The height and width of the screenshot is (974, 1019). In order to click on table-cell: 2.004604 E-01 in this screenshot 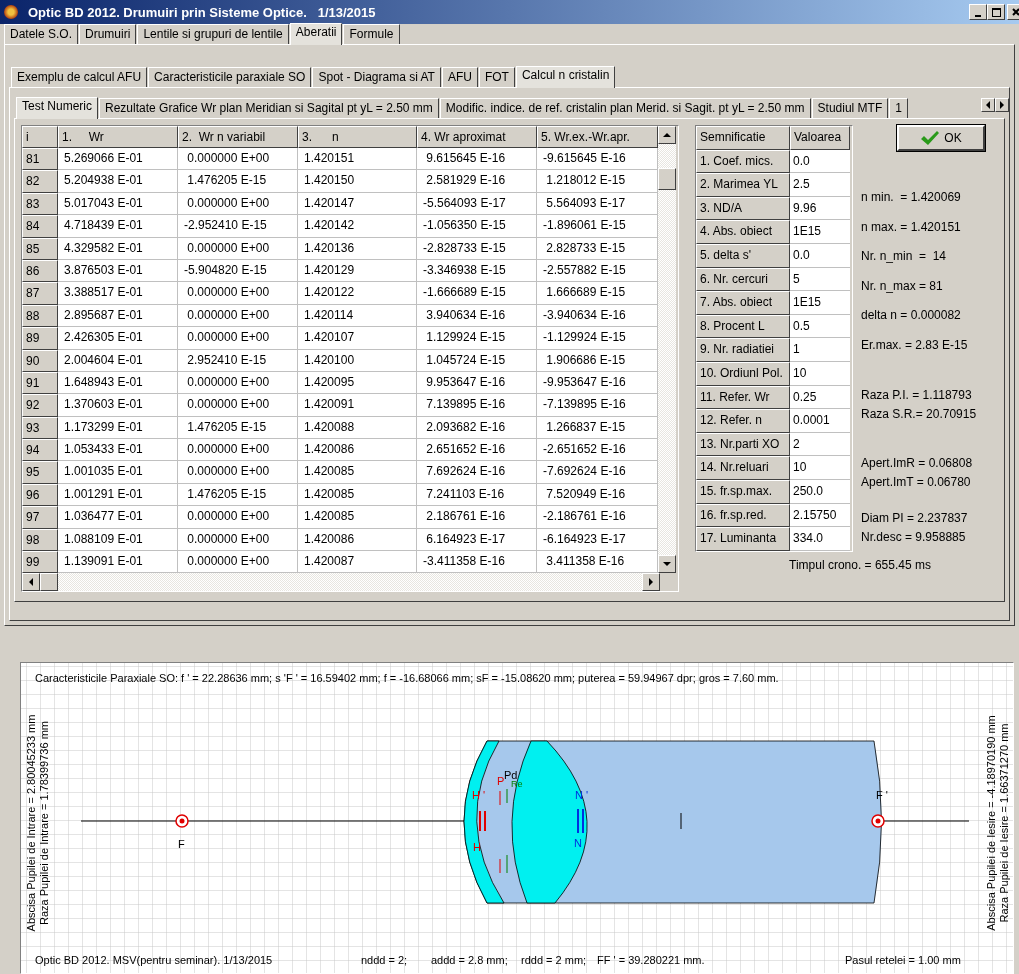, I will do `click(118, 360)`.